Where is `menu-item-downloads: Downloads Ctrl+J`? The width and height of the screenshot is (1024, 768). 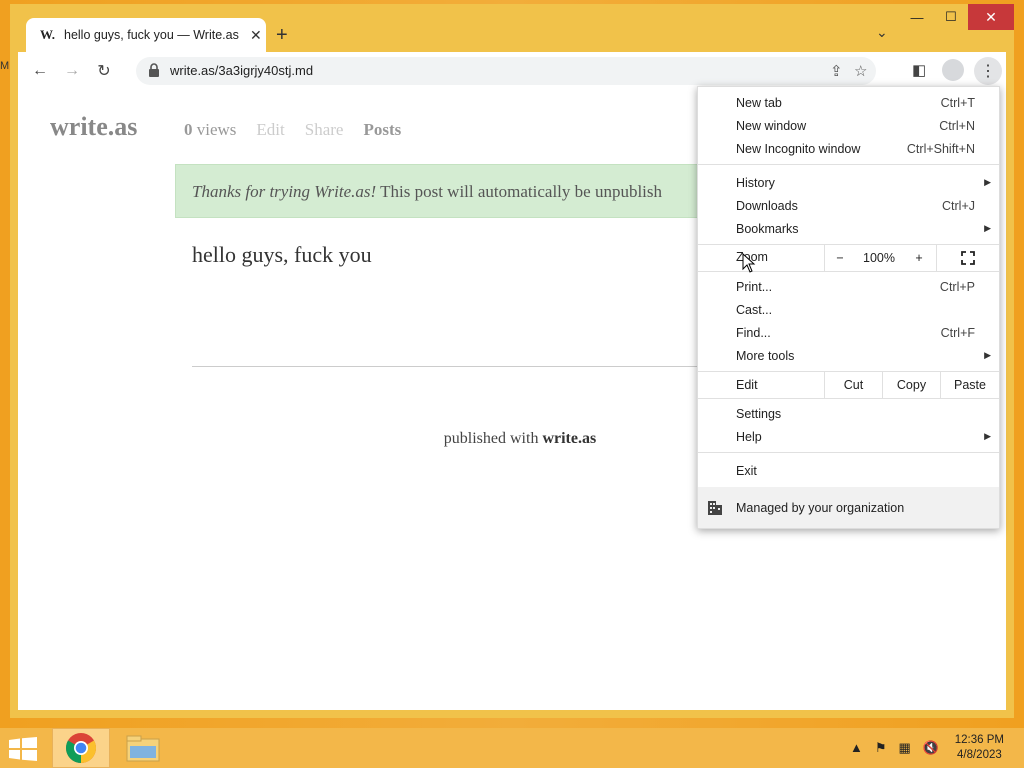
menu-item-downloads: Downloads Ctrl+J is located at coordinates (848, 205).